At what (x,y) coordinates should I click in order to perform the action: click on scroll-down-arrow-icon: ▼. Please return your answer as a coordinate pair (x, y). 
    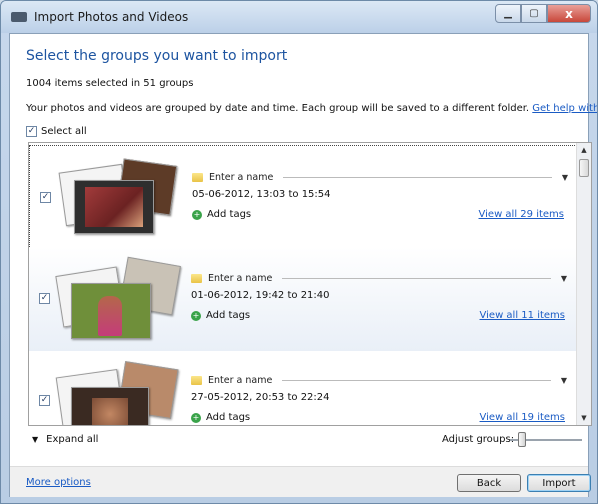
    Looking at the image, I should click on (584, 418).